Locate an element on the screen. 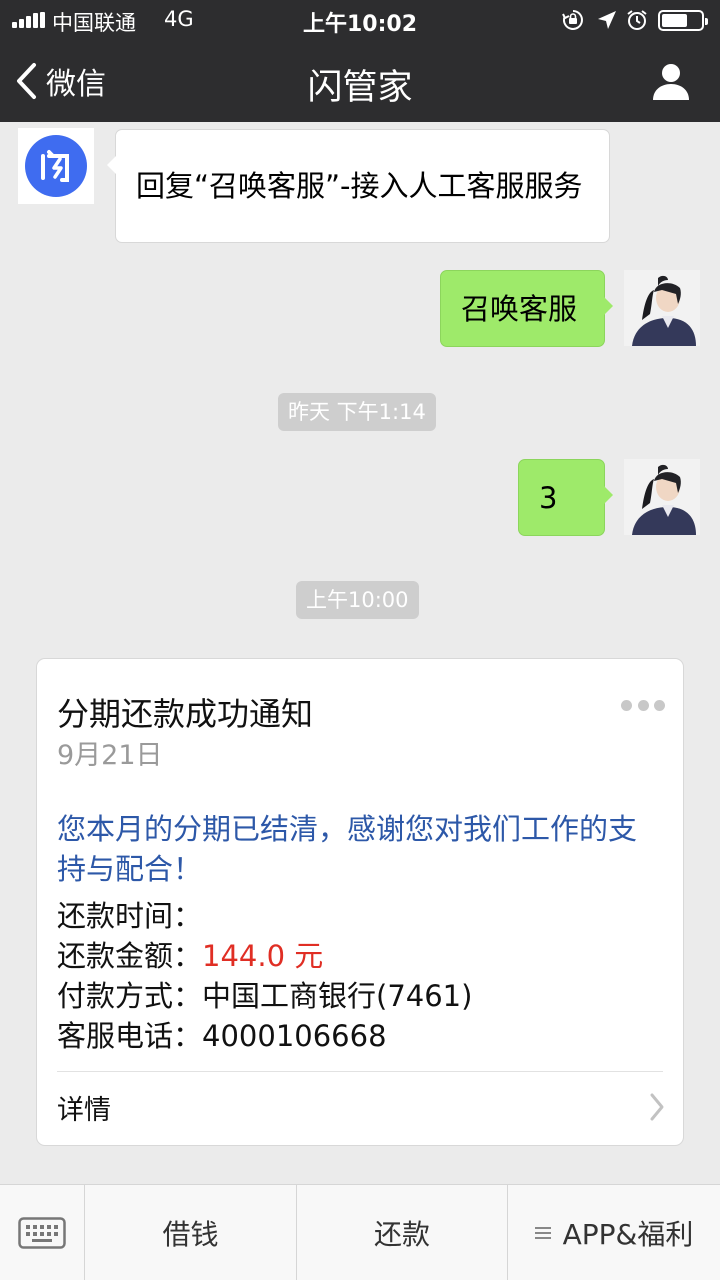 This screenshot has height=1280, width=720. card-date: 9月21日 is located at coordinates (110, 755).